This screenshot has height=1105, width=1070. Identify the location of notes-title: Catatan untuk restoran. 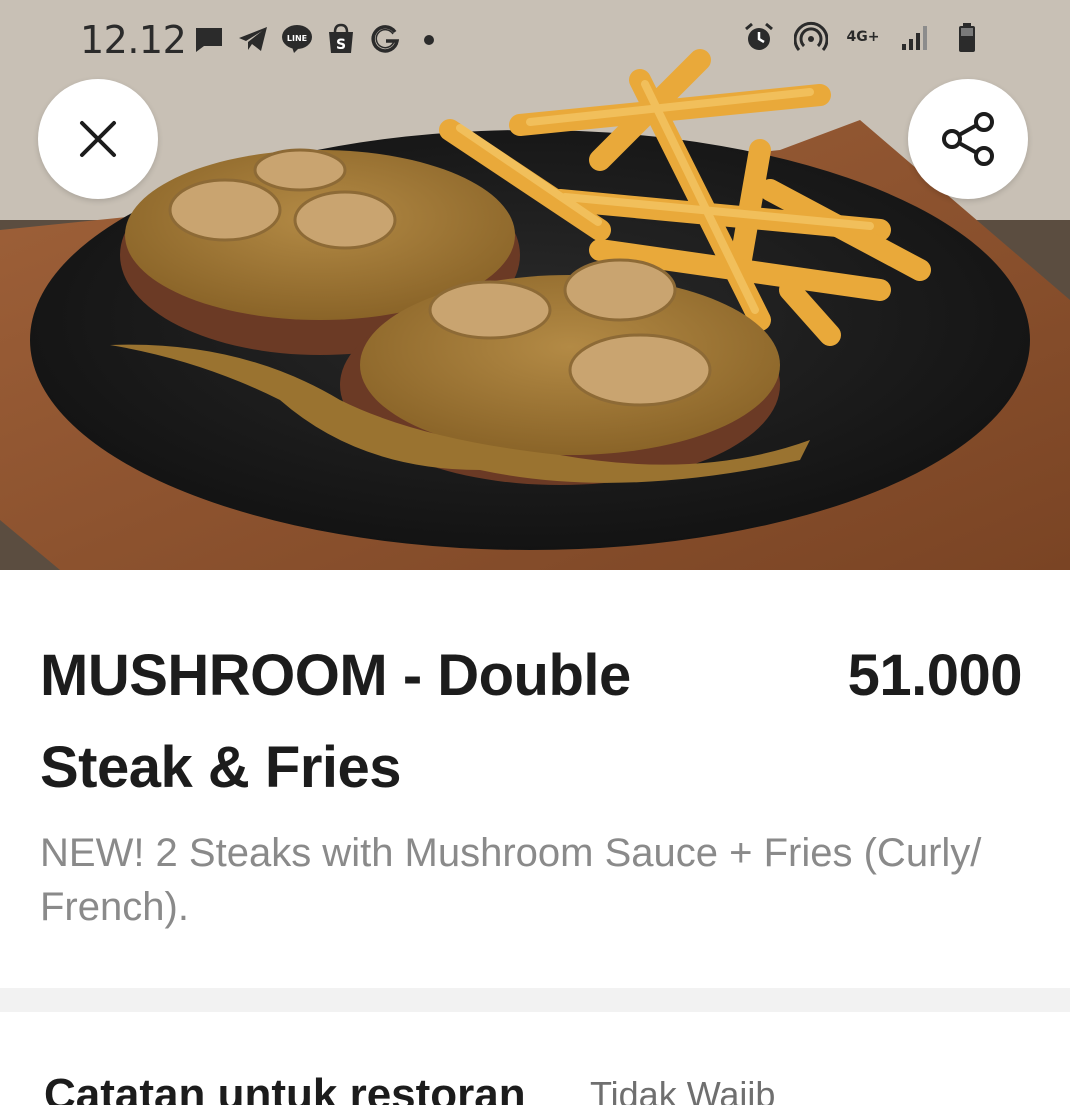
(285, 1087).